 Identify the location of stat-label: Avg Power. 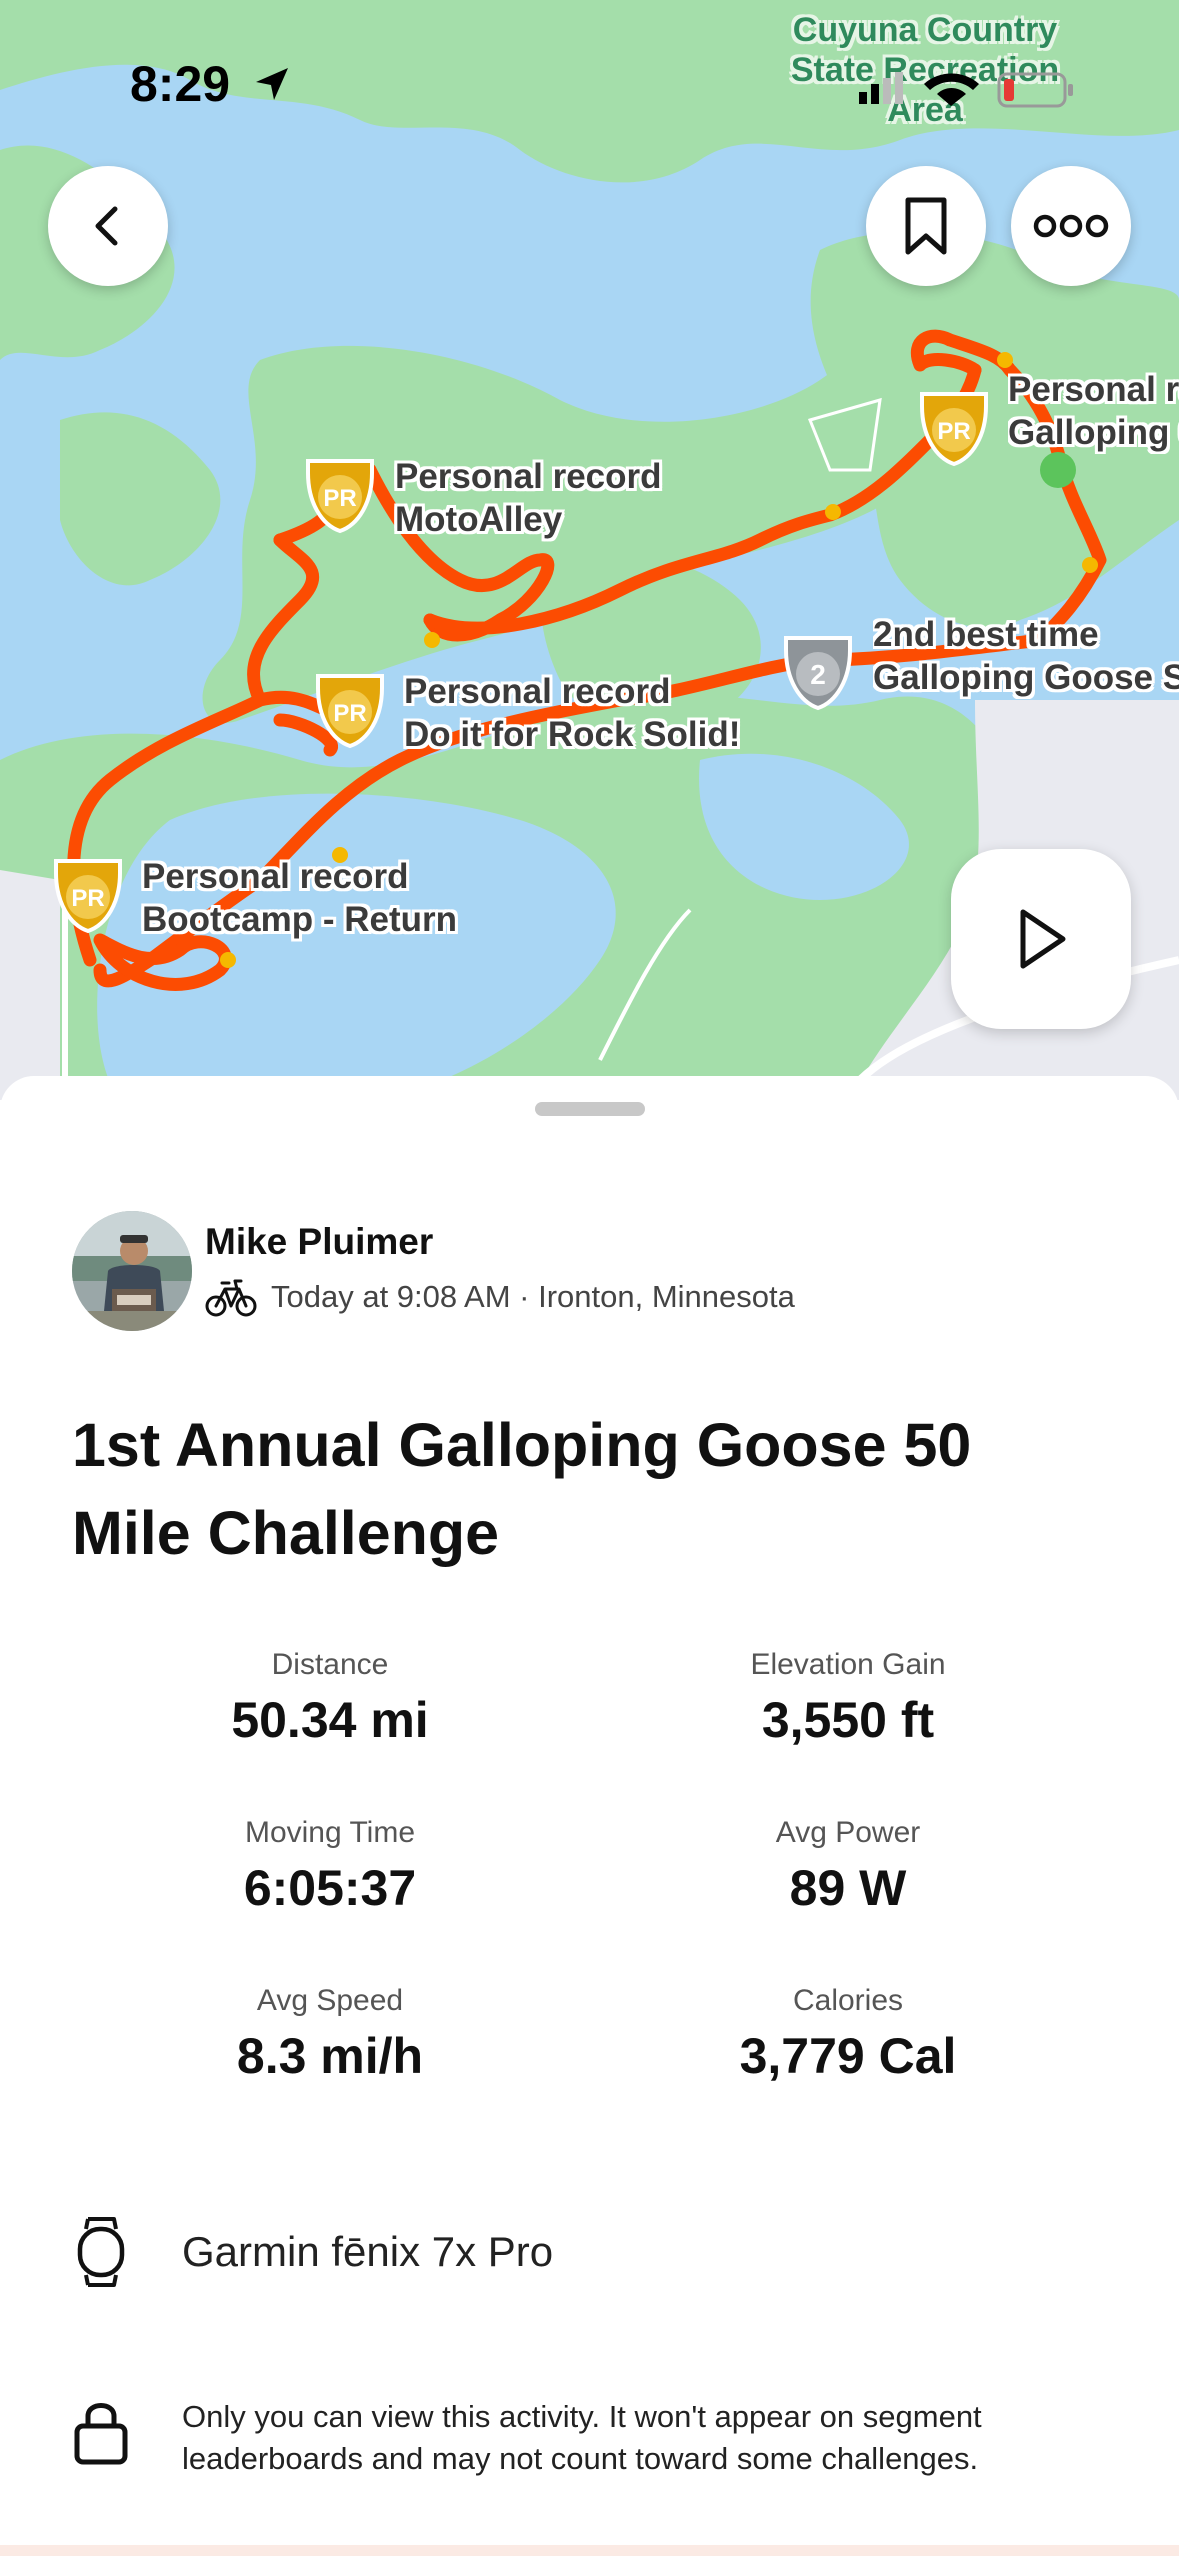
(848, 1832).